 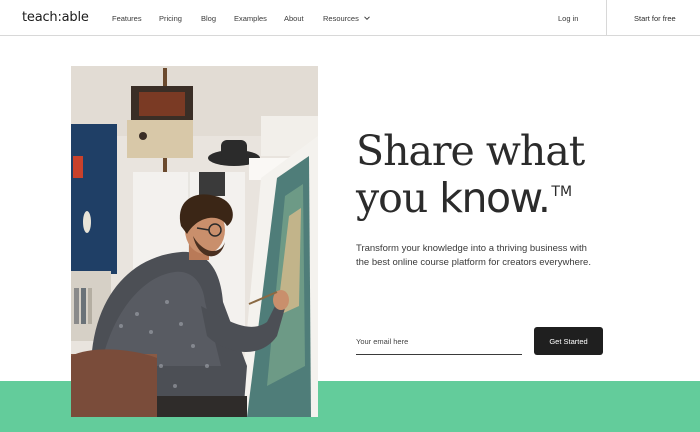 I want to click on login-link: Log in, so click(x=568, y=18).